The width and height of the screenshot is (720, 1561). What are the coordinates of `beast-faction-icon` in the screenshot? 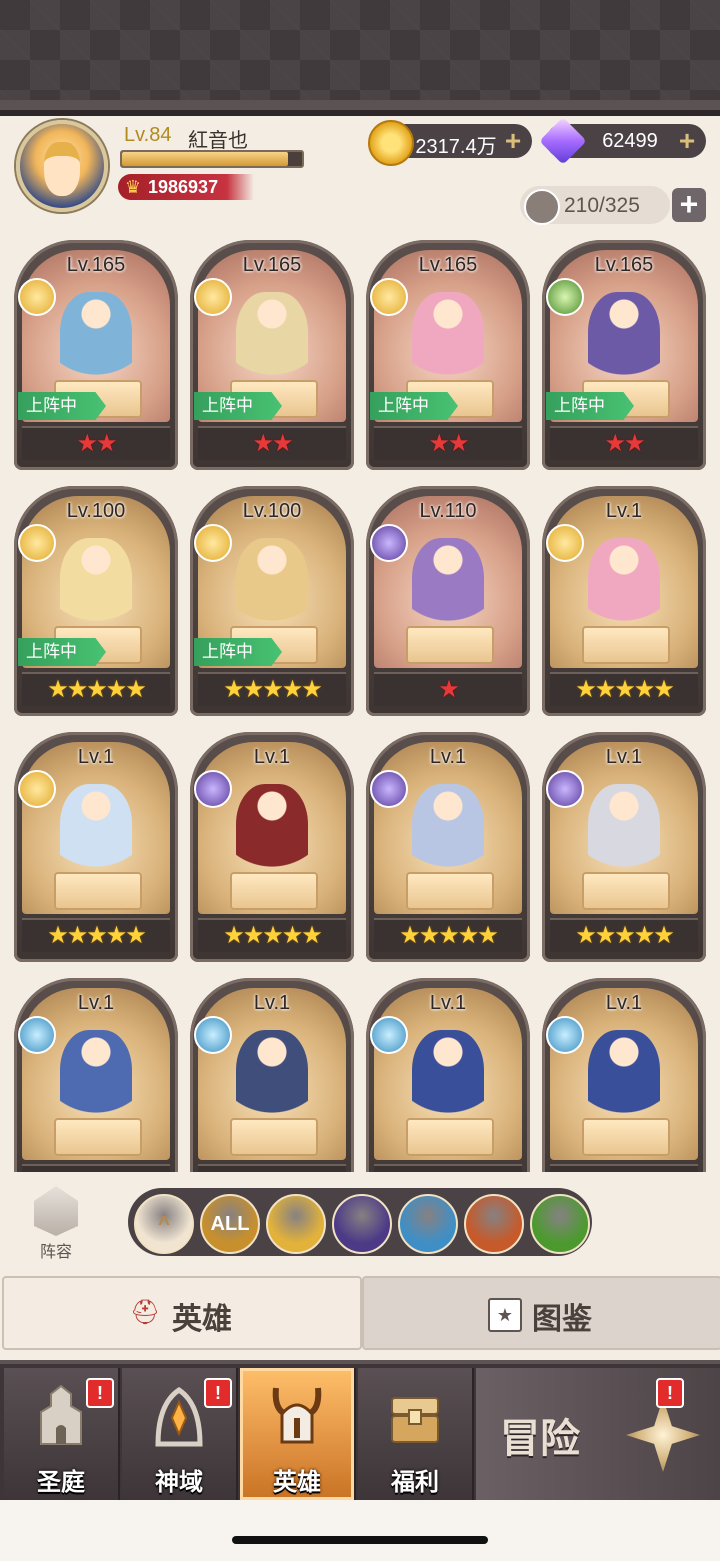 It's located at (494, 1224).